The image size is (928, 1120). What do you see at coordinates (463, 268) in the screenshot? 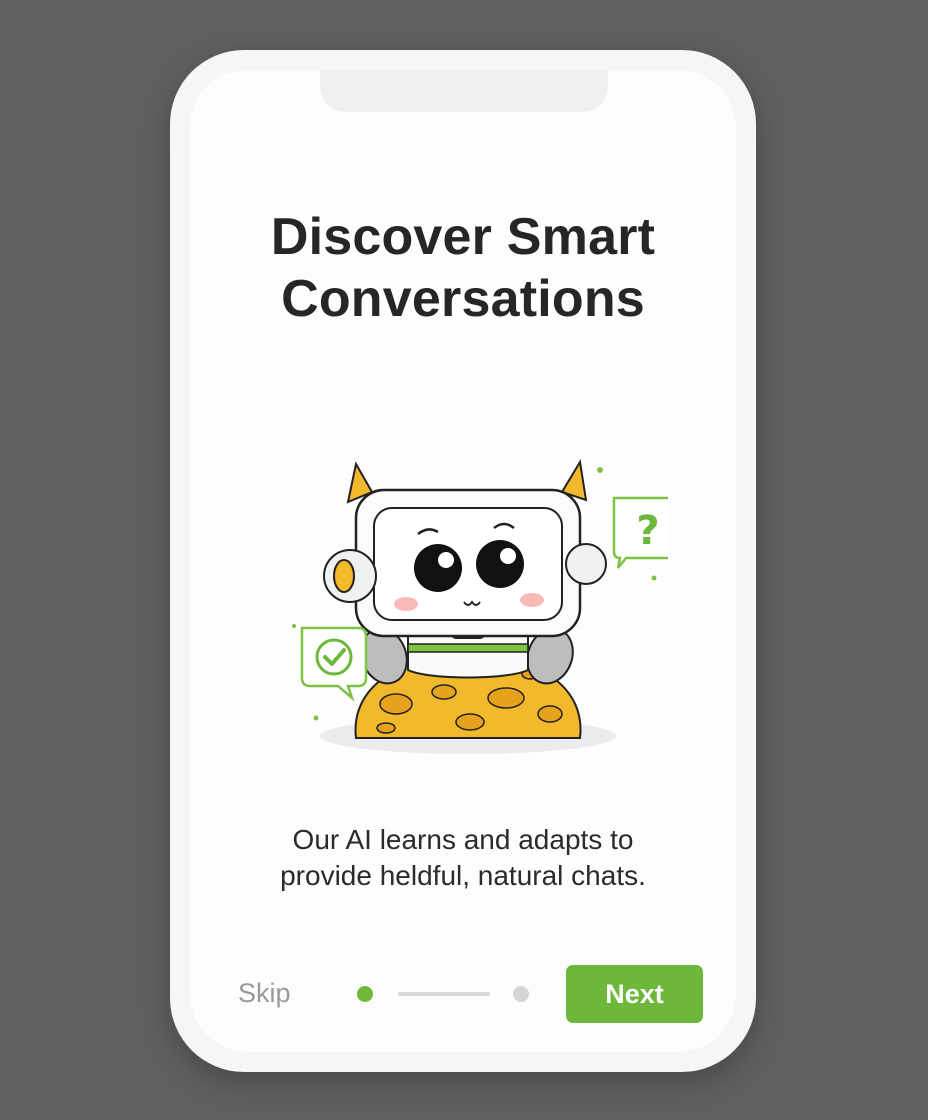
I see `page-title: Discover Smart Conversations` at bounding box center [463, 268].